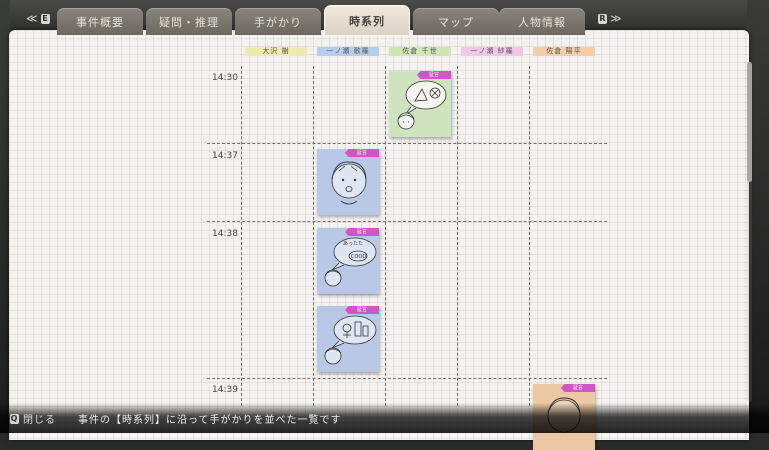  What do you see at coordinates (564, 51) in the screenshot?
I see `column-header-sakura-yohei: 佐倉 陽平` at bounding box center [564, 51].